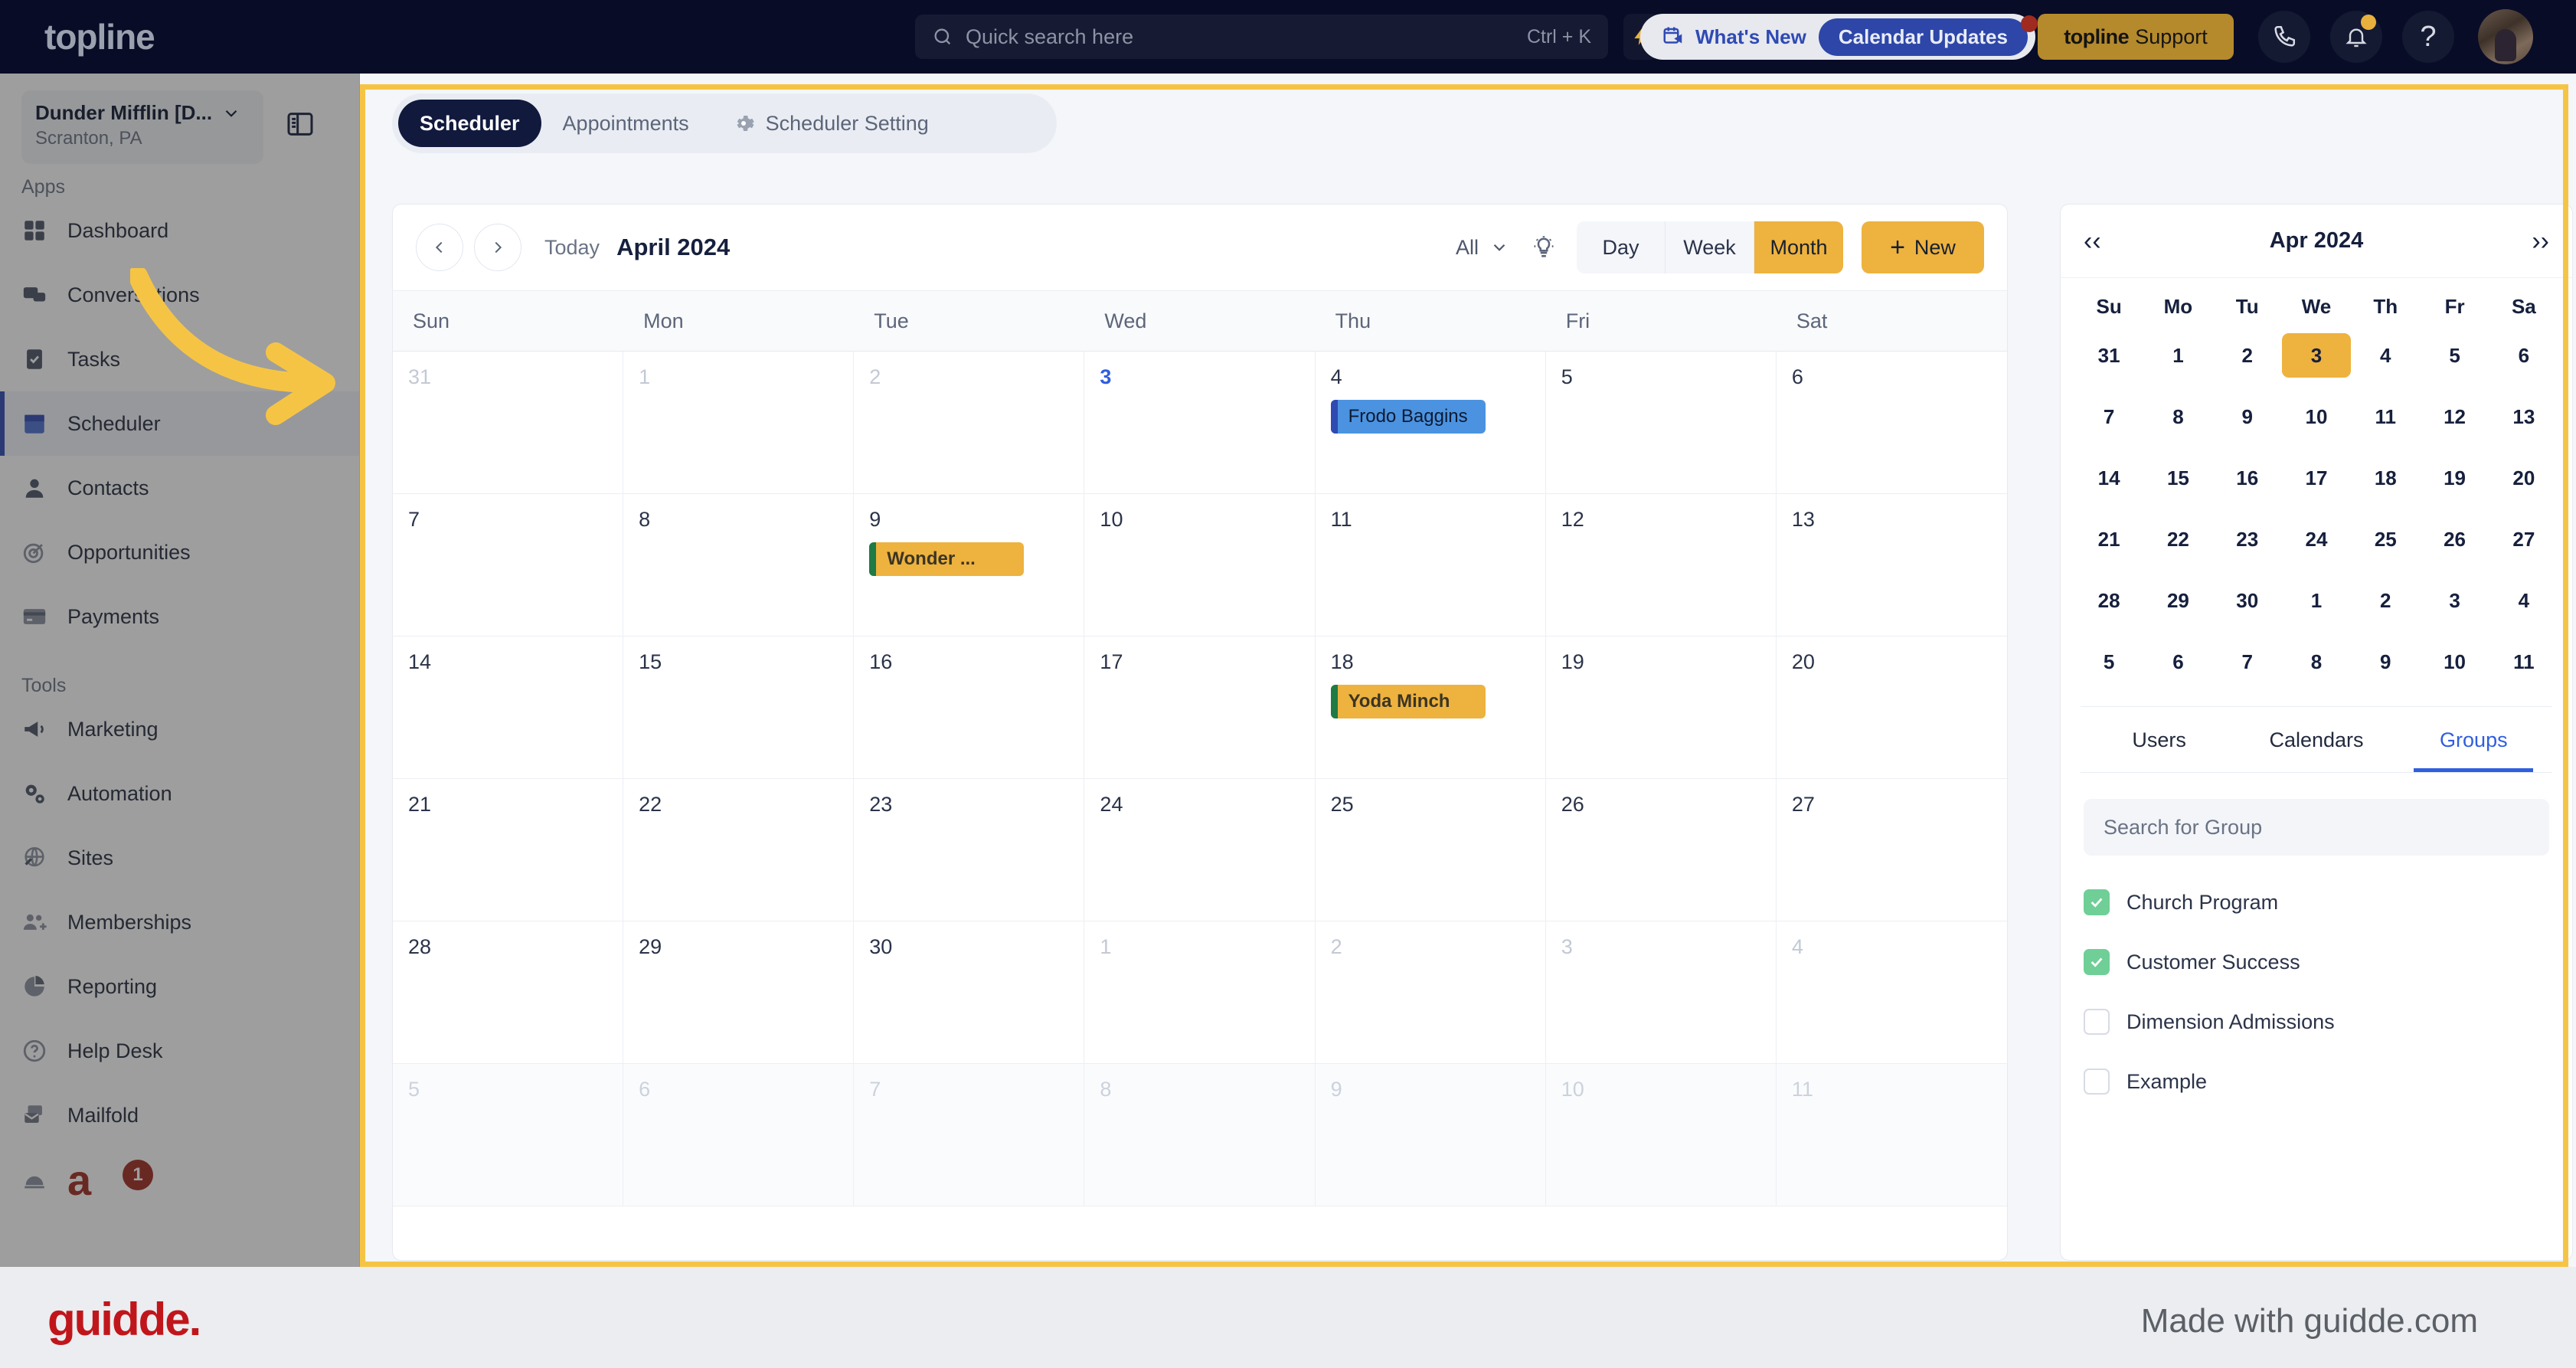 The width and height of the screenshot is (2576, 1368). I want to click on group-list-item: Example, so click(2316, 1081).